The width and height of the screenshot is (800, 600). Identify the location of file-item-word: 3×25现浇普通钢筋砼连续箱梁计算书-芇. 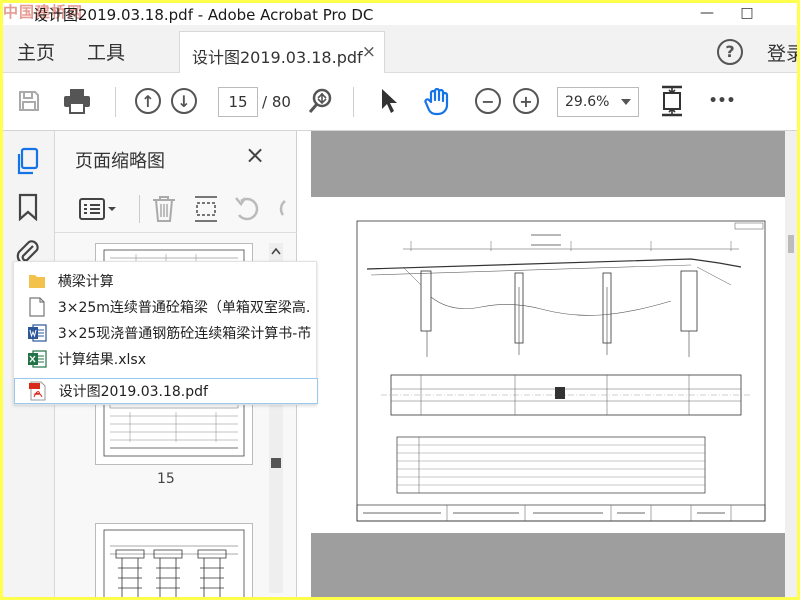
(166, 333).